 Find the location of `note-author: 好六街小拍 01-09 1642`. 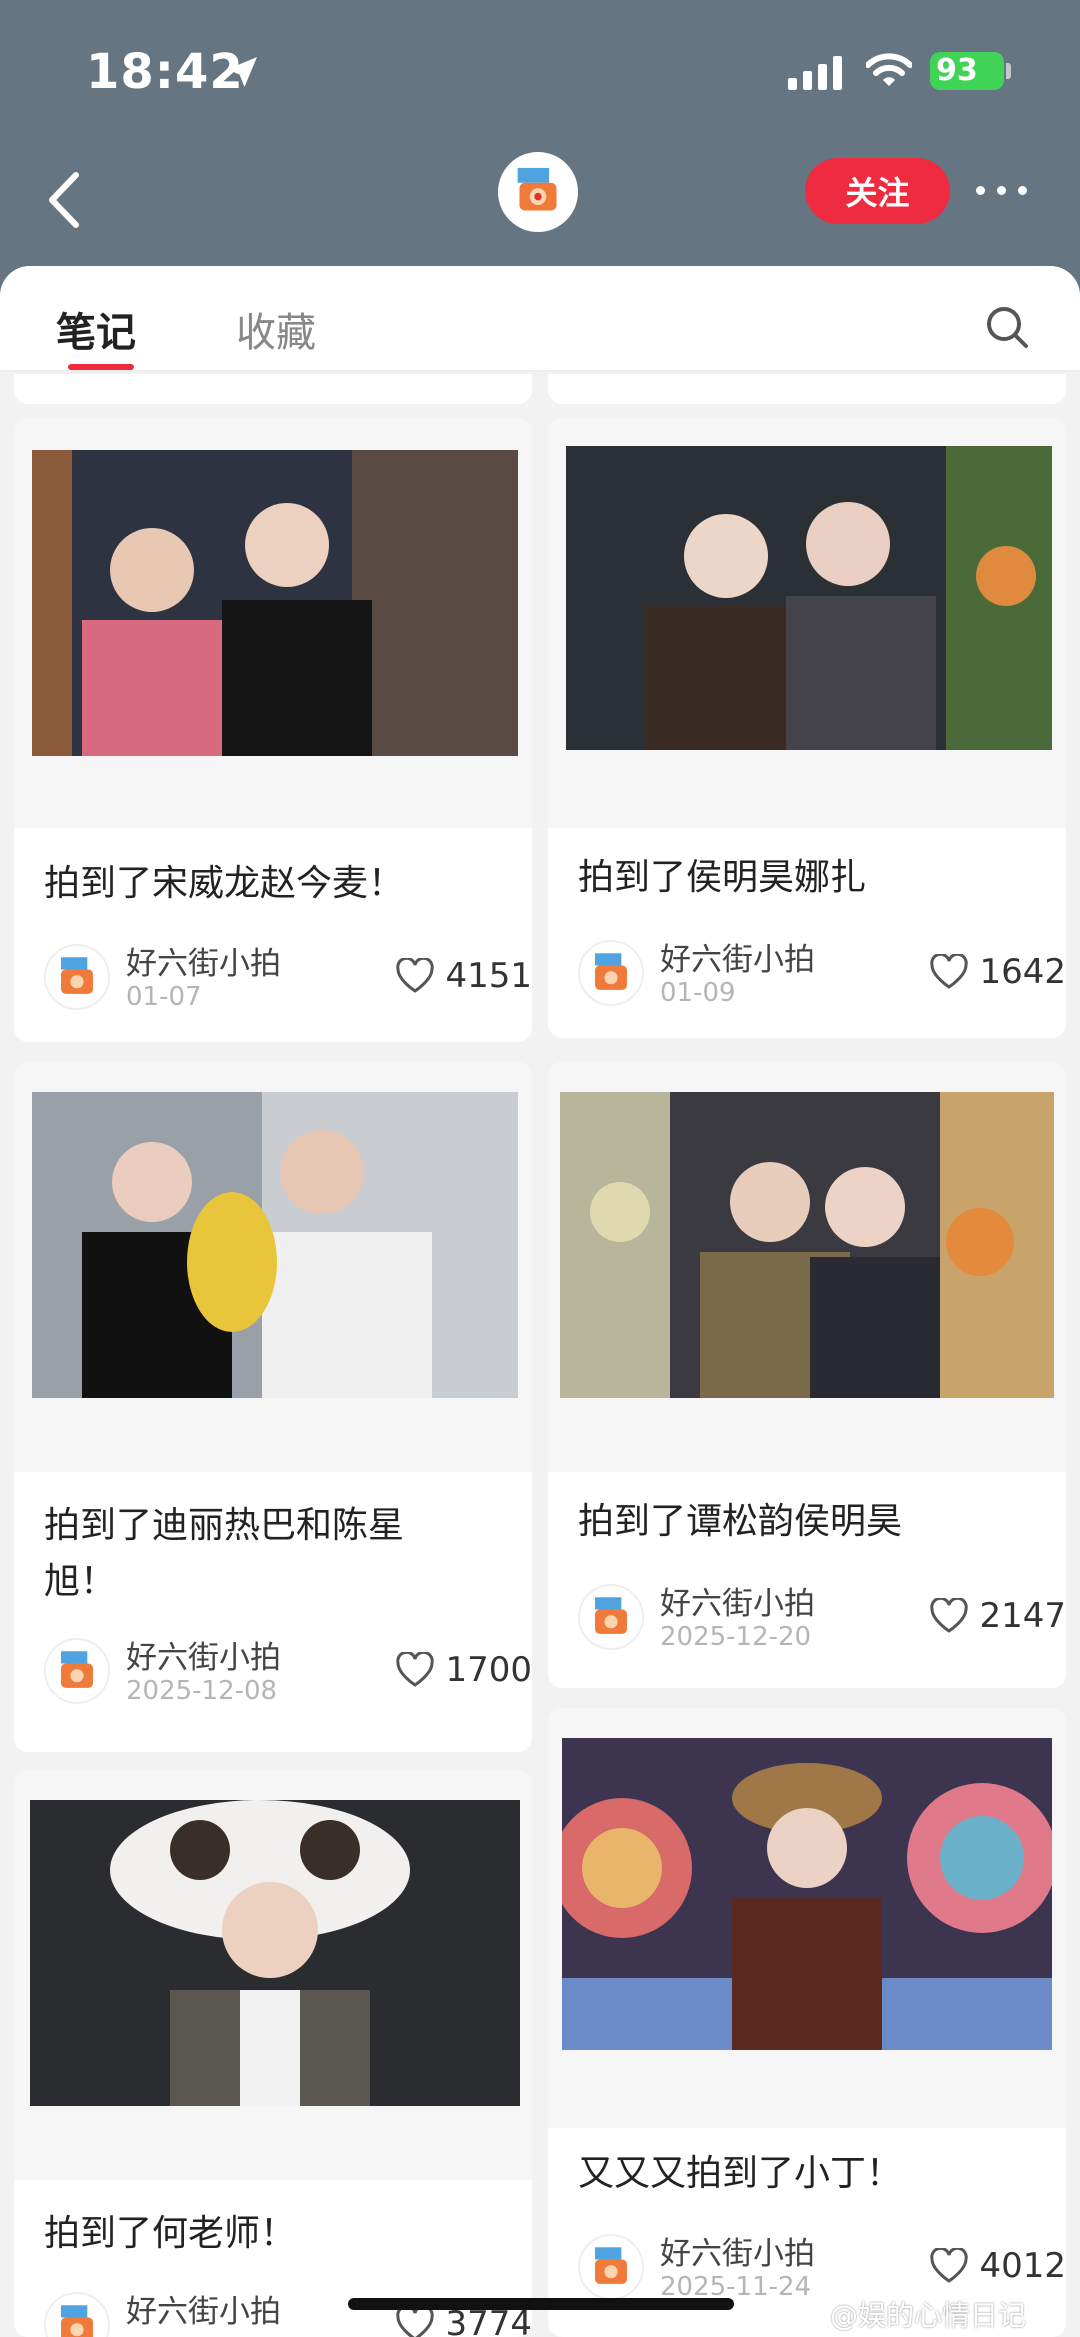

note-author: 好六街小拍 01-09 1642 is located at coordinates (822, 972).